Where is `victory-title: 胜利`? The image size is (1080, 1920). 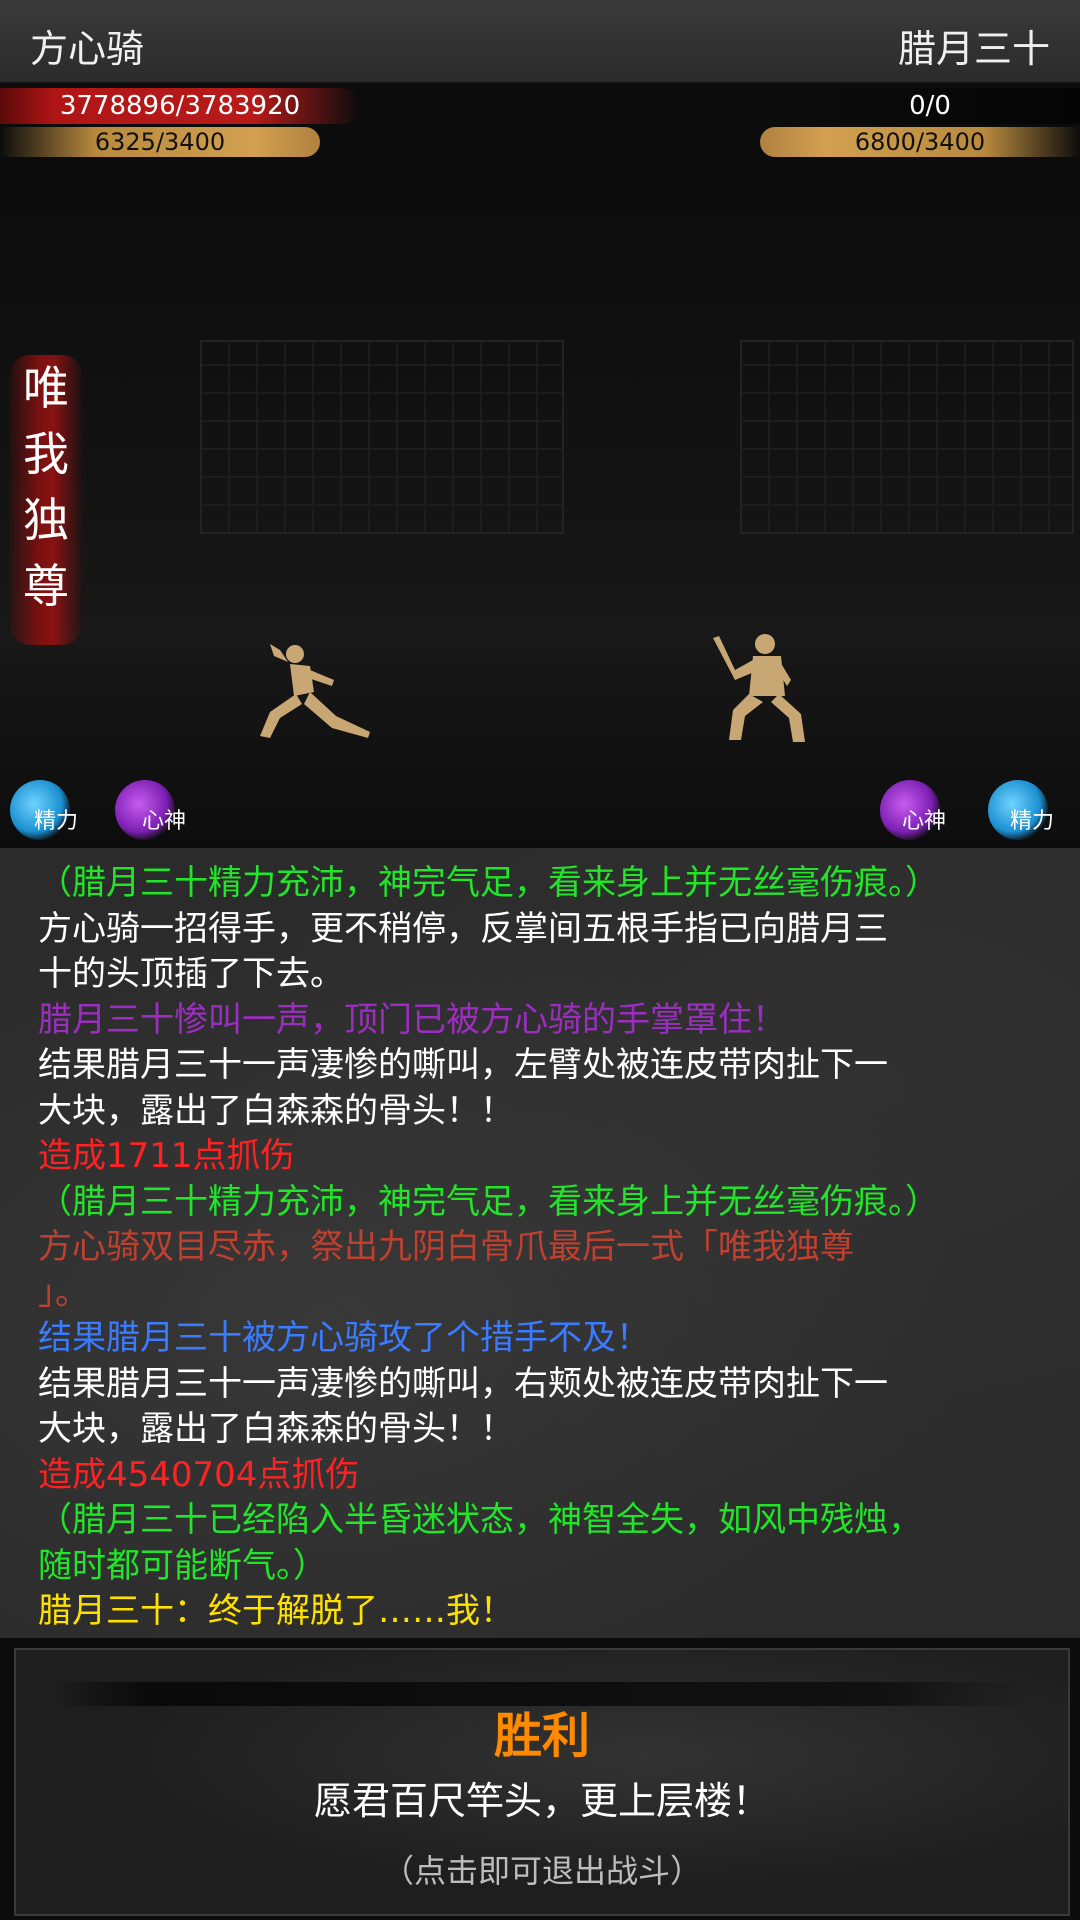
victory-title: 胜利 is located at coordinates (541, 1736).